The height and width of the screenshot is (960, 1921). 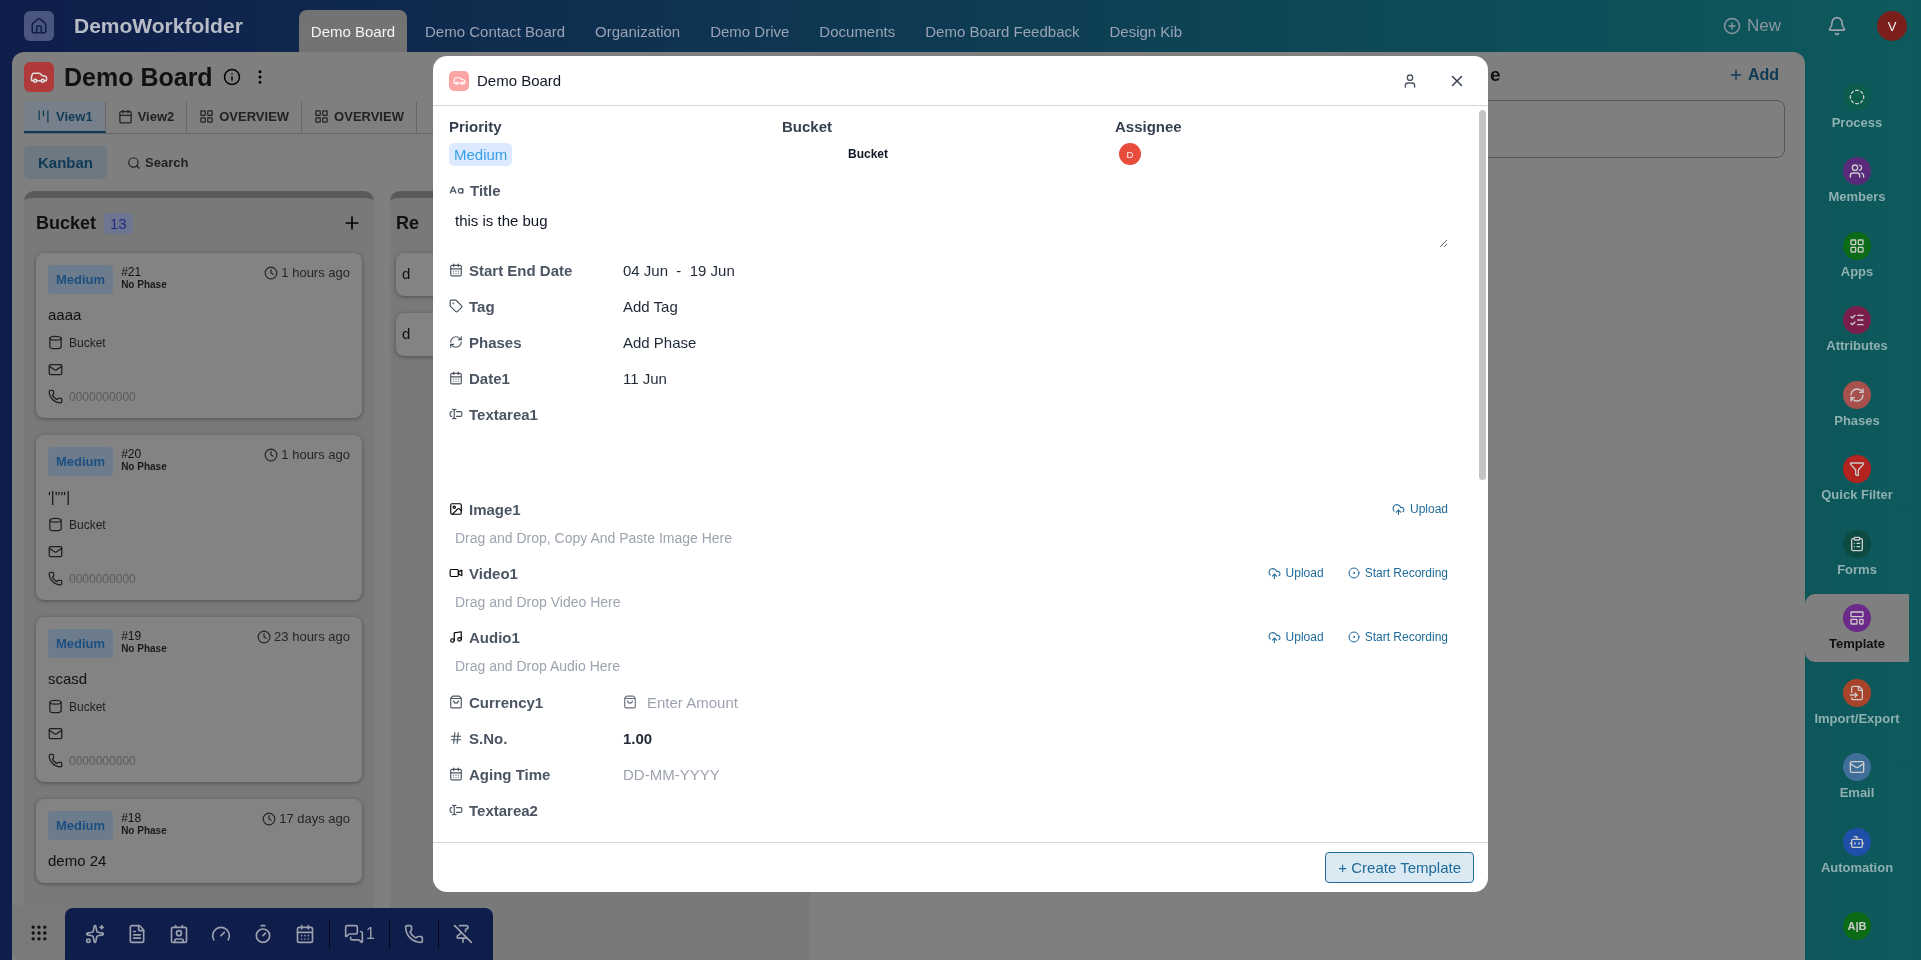 I want to click on task-title: '|''''|, so click(x=59, y=496).